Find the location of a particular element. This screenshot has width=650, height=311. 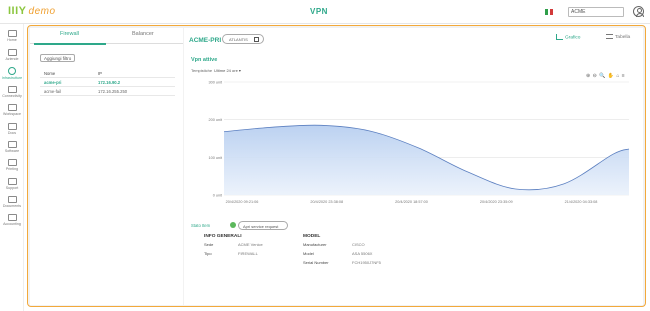

chart-title: Vpn attive is located at coordinates (204, 60).